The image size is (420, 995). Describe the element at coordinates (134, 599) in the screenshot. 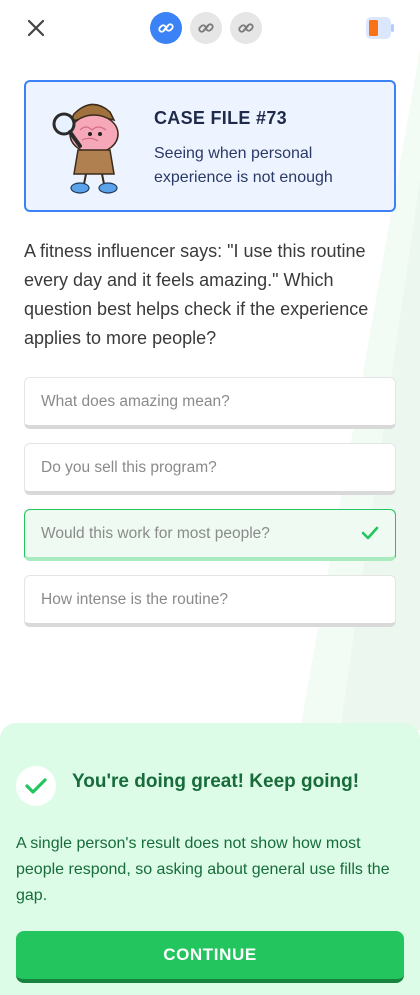

I see `option-label: How intense is the routine?` at that location.